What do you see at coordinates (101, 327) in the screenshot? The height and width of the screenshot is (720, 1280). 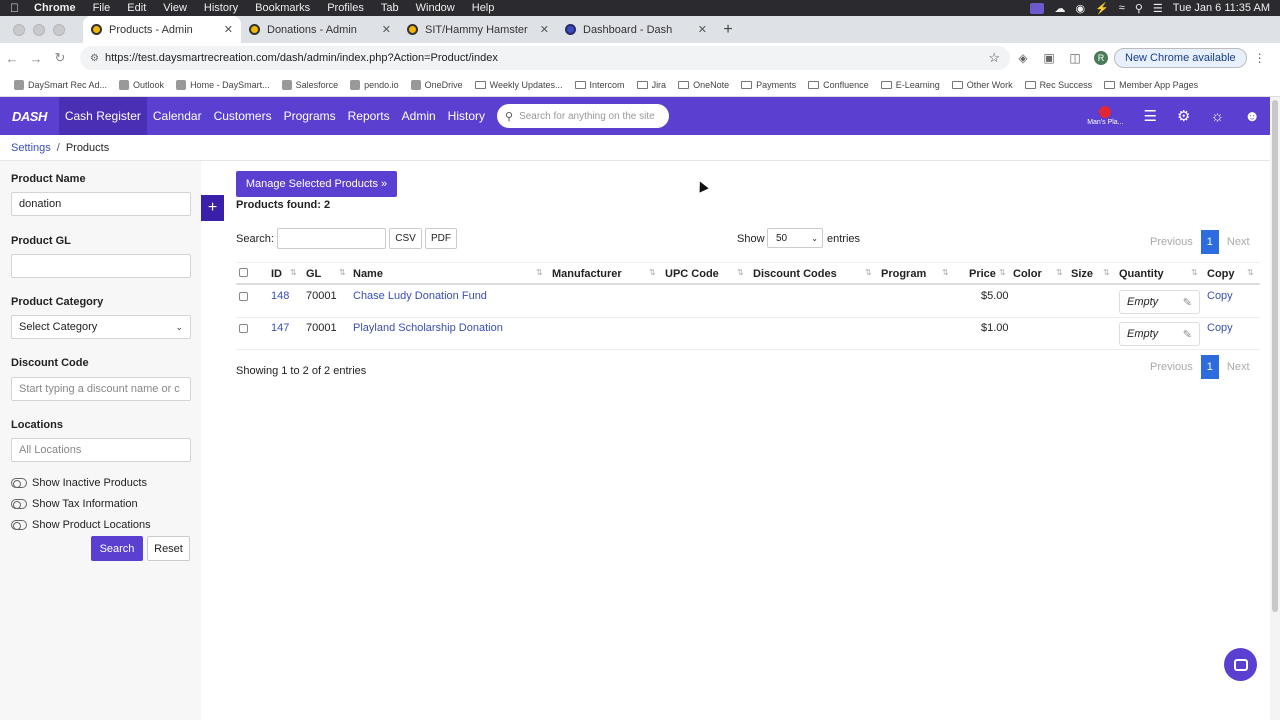 I see `product-category-select: Select Category ⌄` at bounding box center [101, 327].